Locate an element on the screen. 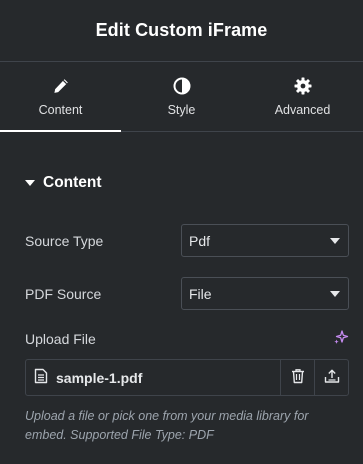 The height and width of the screenshot is (464, 363). pdf-source-value: File is located at coordinates (200, 293).